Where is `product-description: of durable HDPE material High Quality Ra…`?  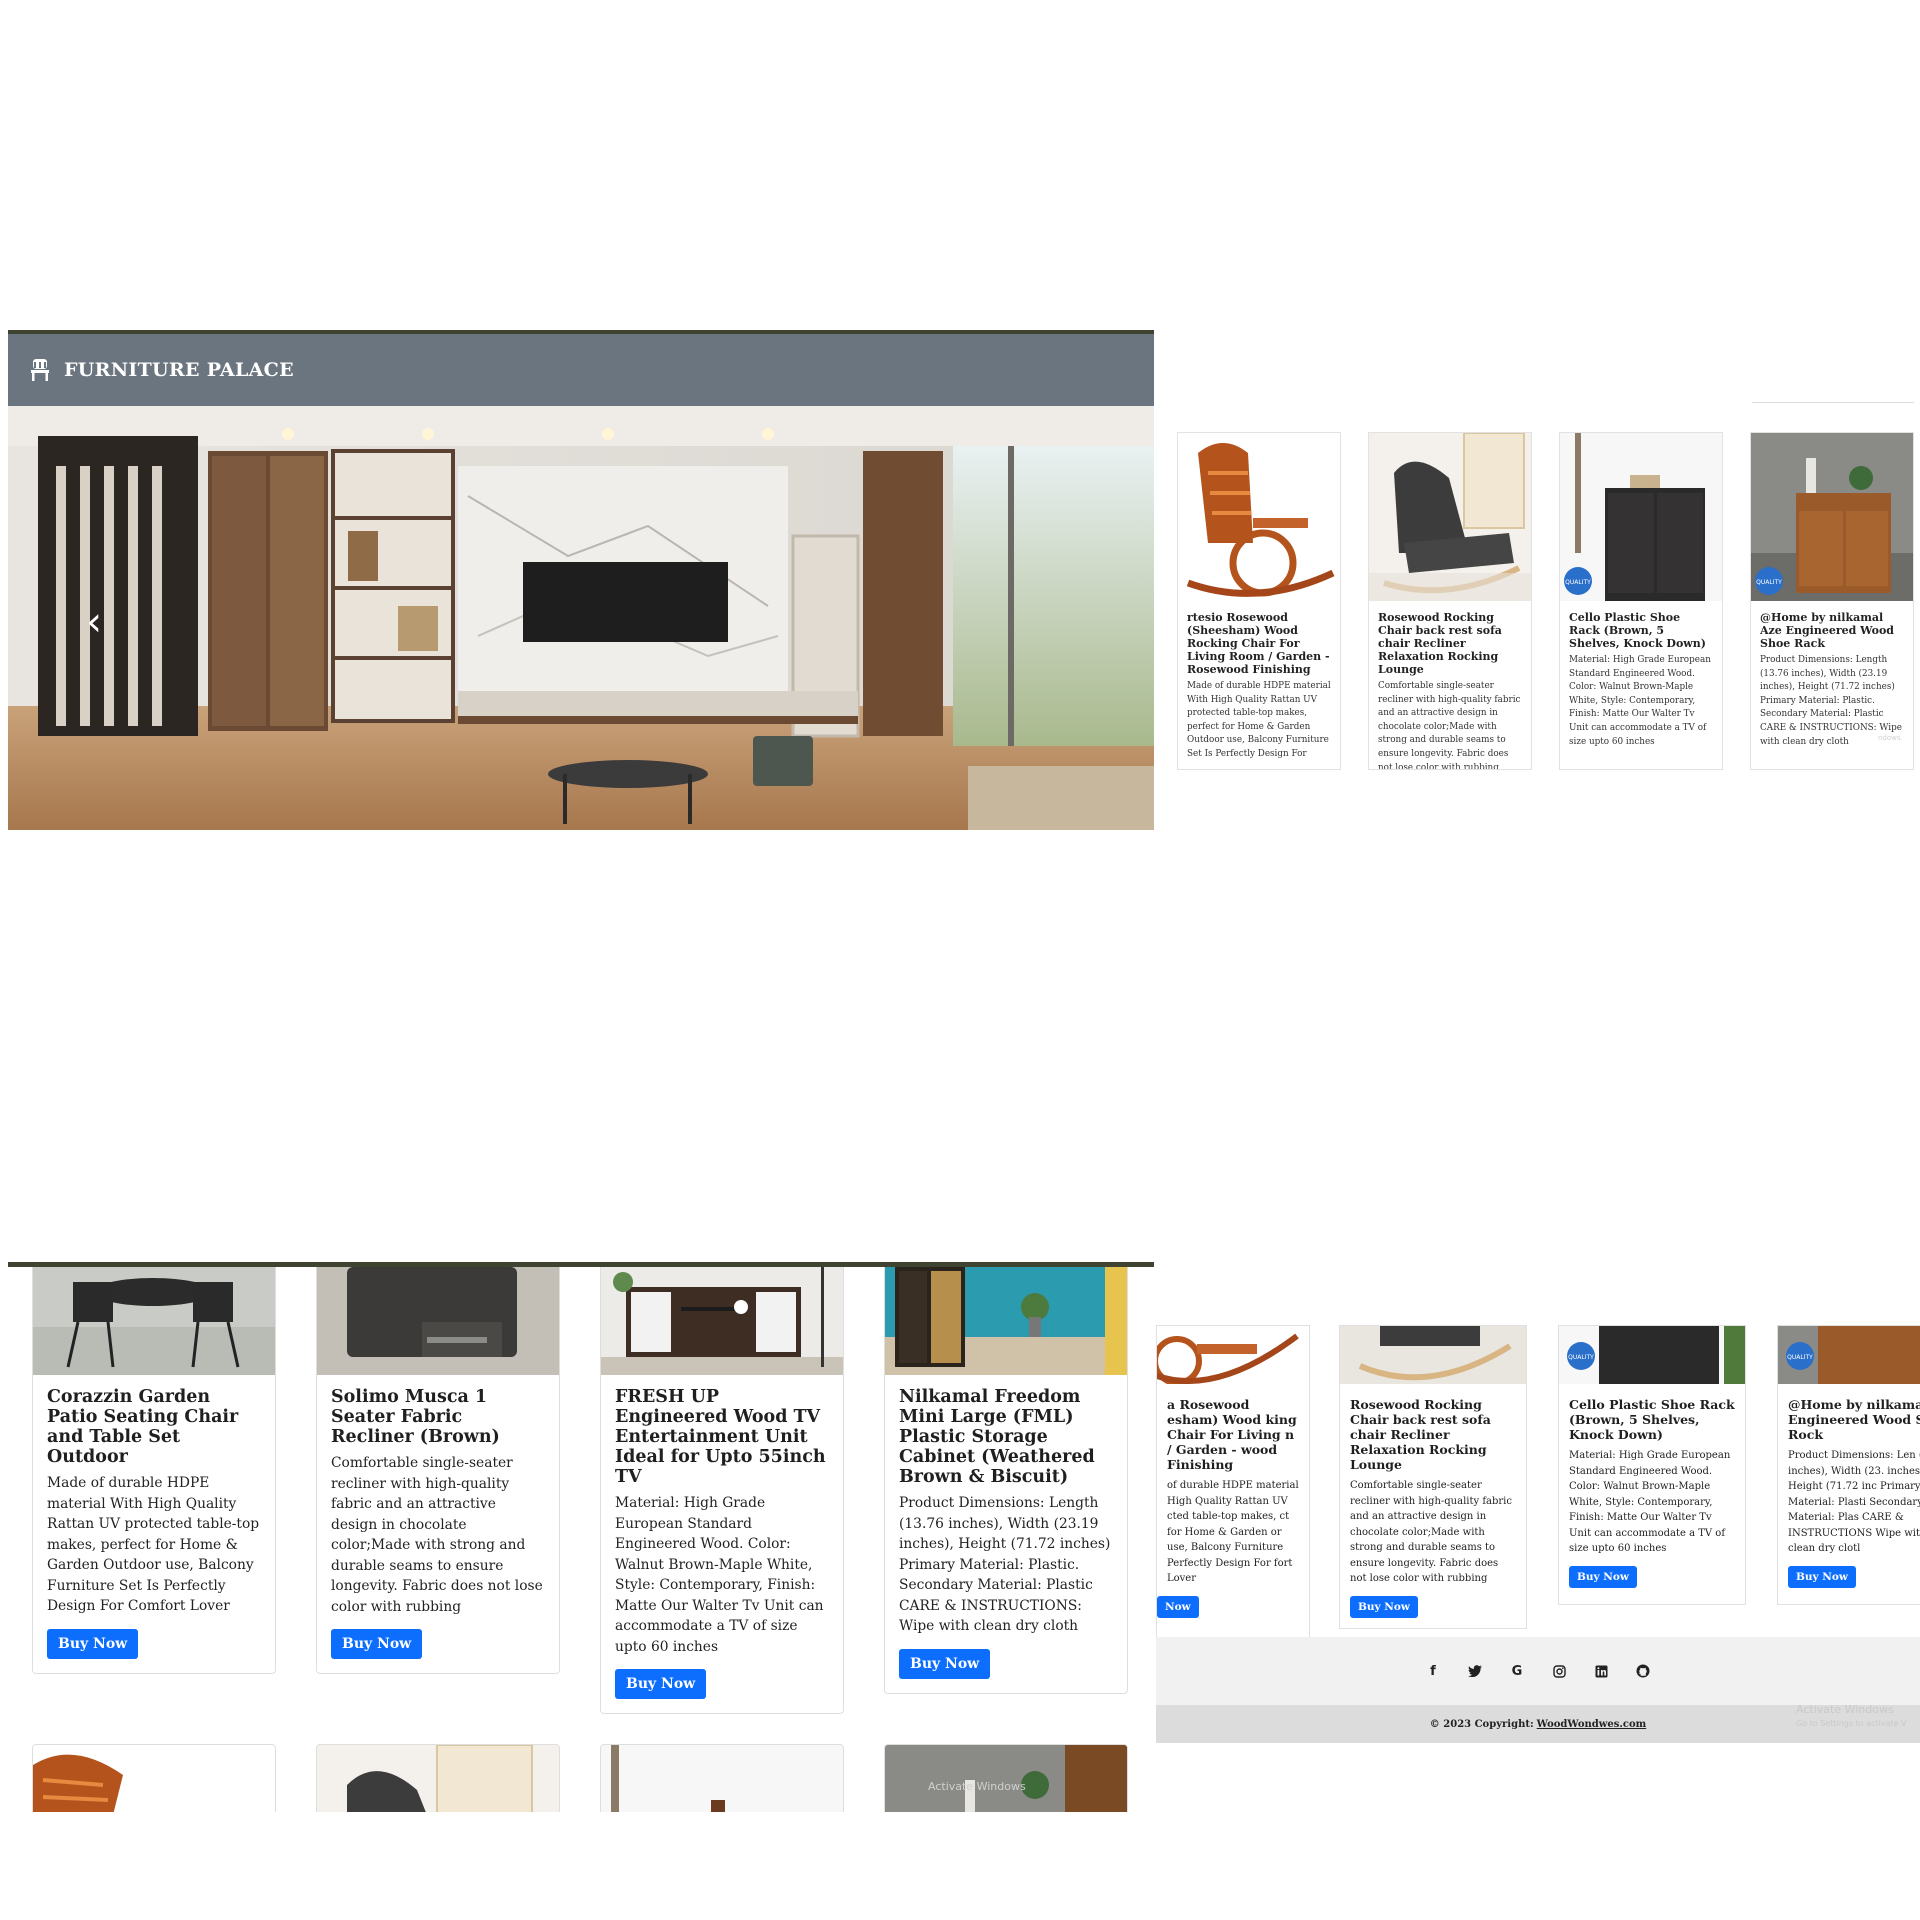
product-description: of durable HDPE material High Quality Ra… is located at coordinates (1233, 1532).